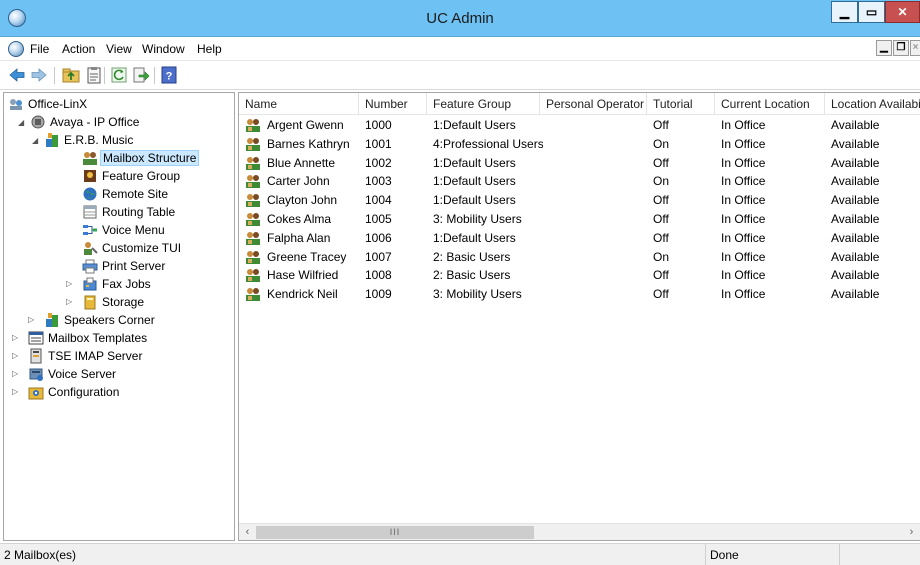  I want to click on back-arrow-icon, so click(17, 75).